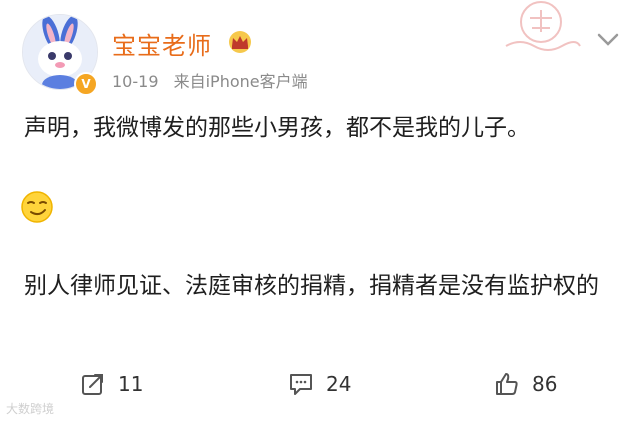 Image resolution: width=640 pixels, height=422 pixels. I want to click on post-meta: 10-19 来自iPhone客户端, so click(215, 80).